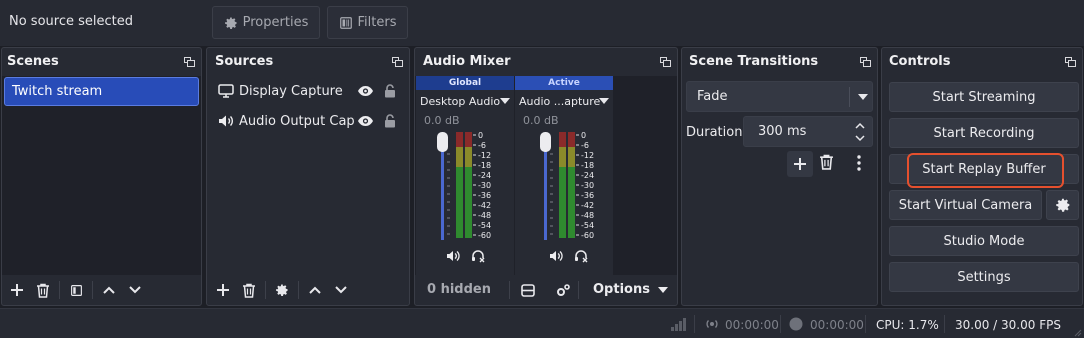 The width and height of the screenshot is (1084, 338). I want to click on properties-button: Properties, so click(266, 22).